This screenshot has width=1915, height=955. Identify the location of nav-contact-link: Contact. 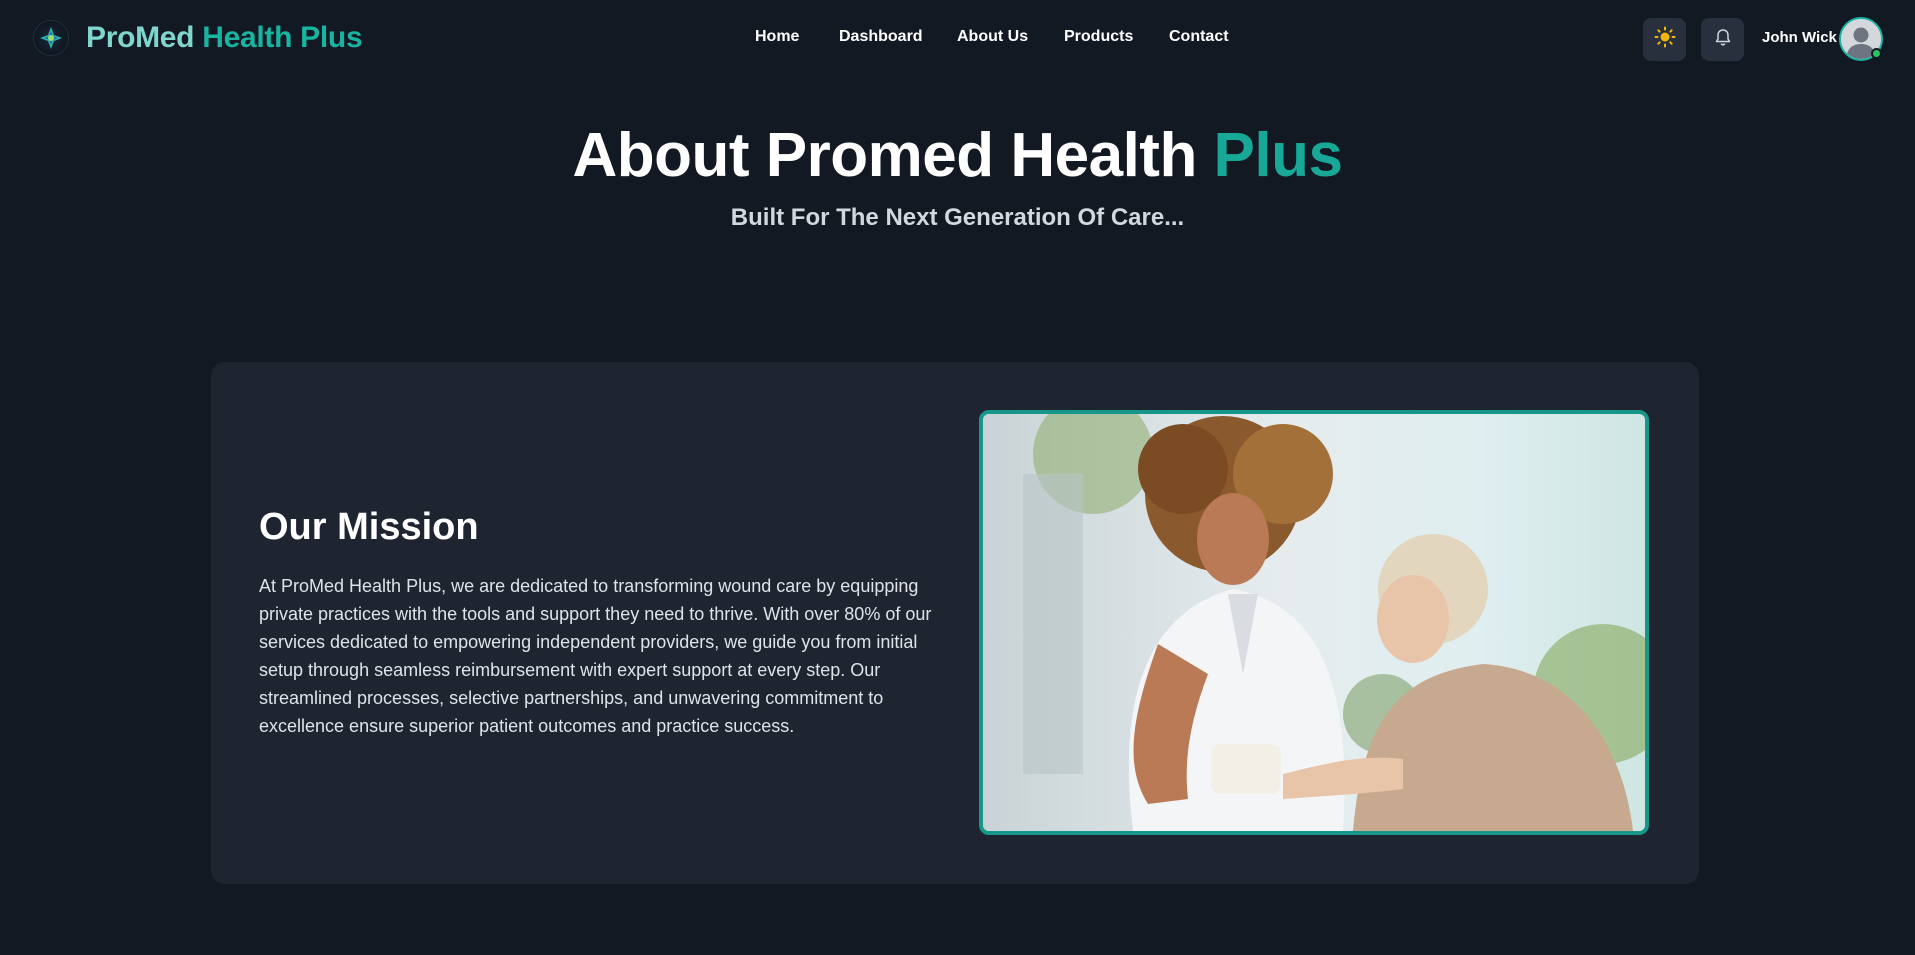
(1199, 37).